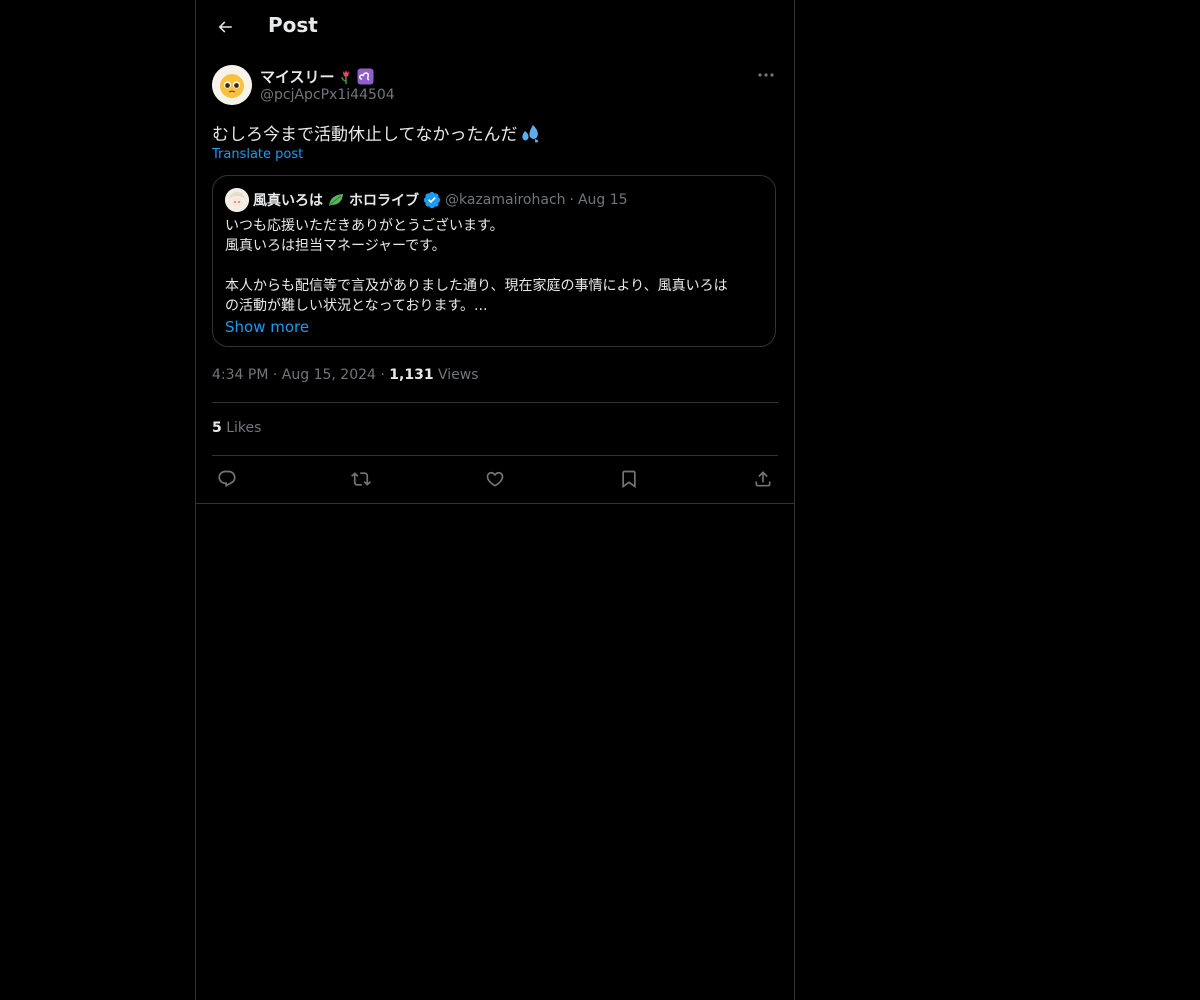  I want to click on share-icon, so click(763, 479).